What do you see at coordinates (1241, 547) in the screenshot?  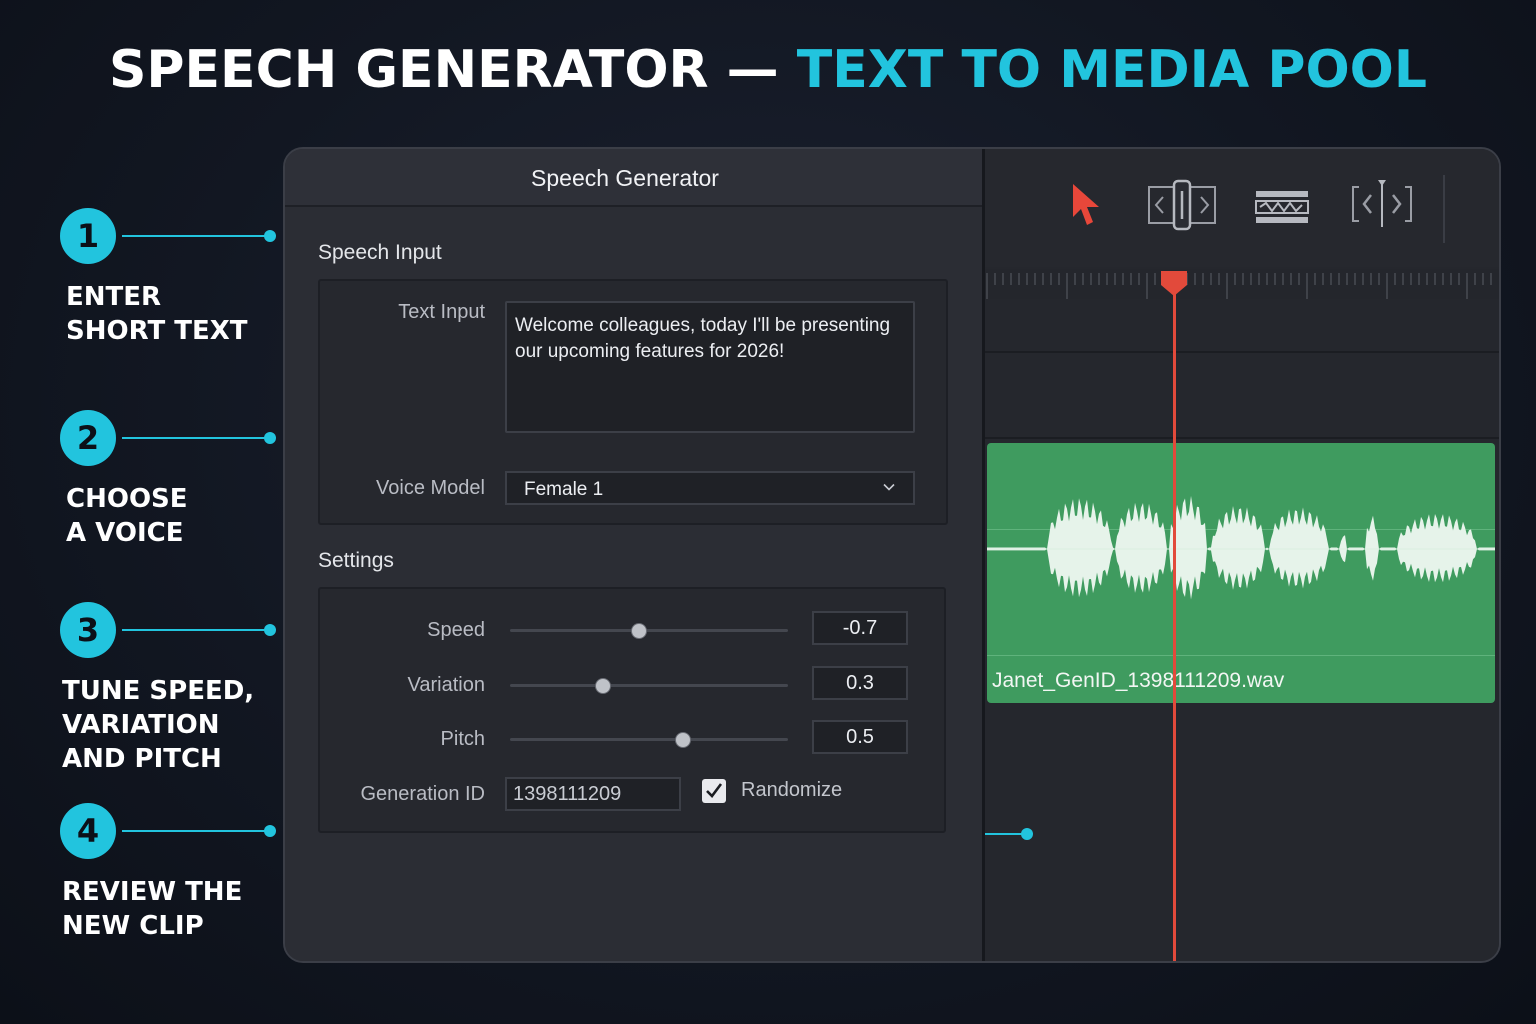 I see `audio-waveform` at bounding box center [1241, 547].